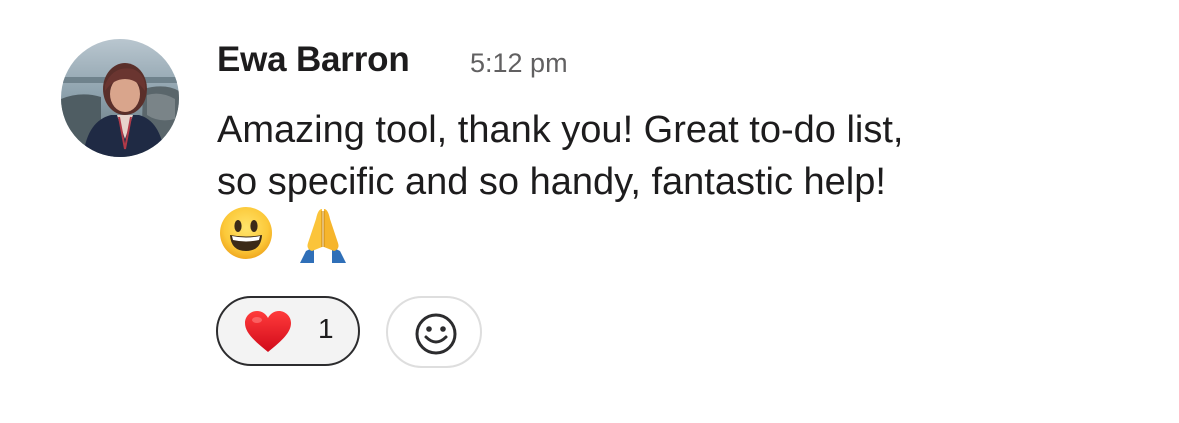  I want to click on message-timestamp: 5:12 pm, so click(519, 63).